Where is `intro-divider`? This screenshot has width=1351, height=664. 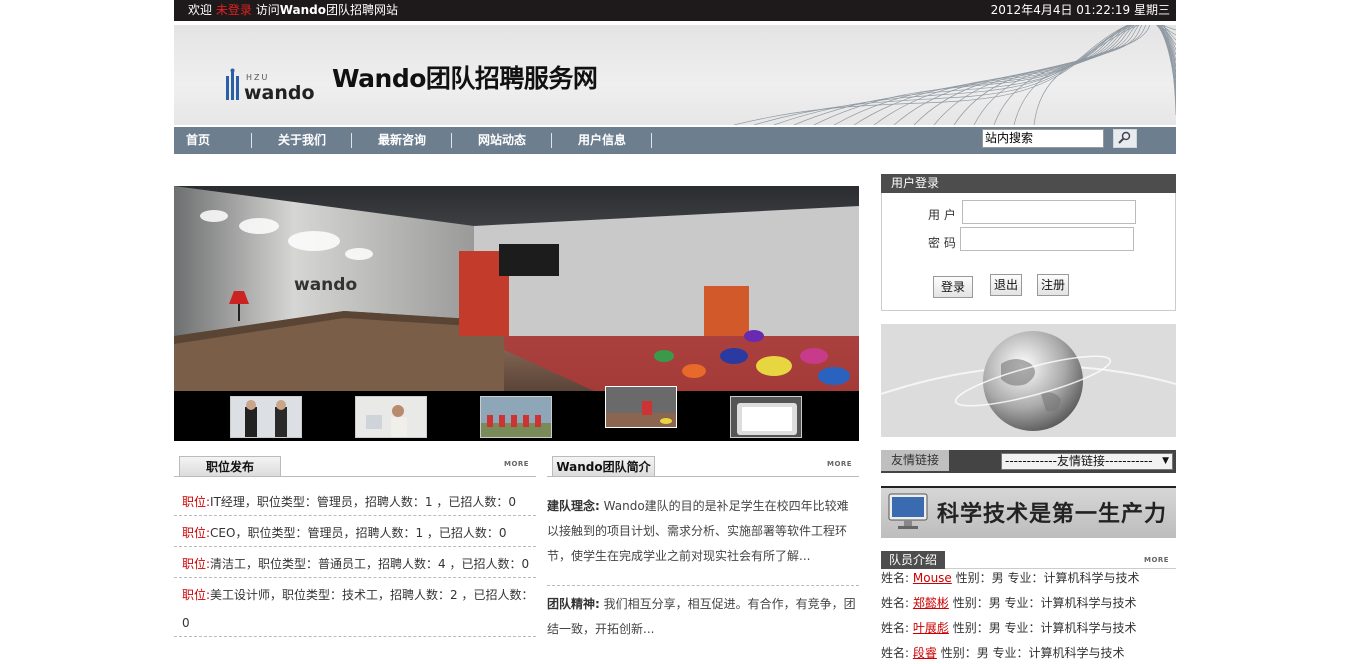
intro-divider is located at coordinates (703, 585).